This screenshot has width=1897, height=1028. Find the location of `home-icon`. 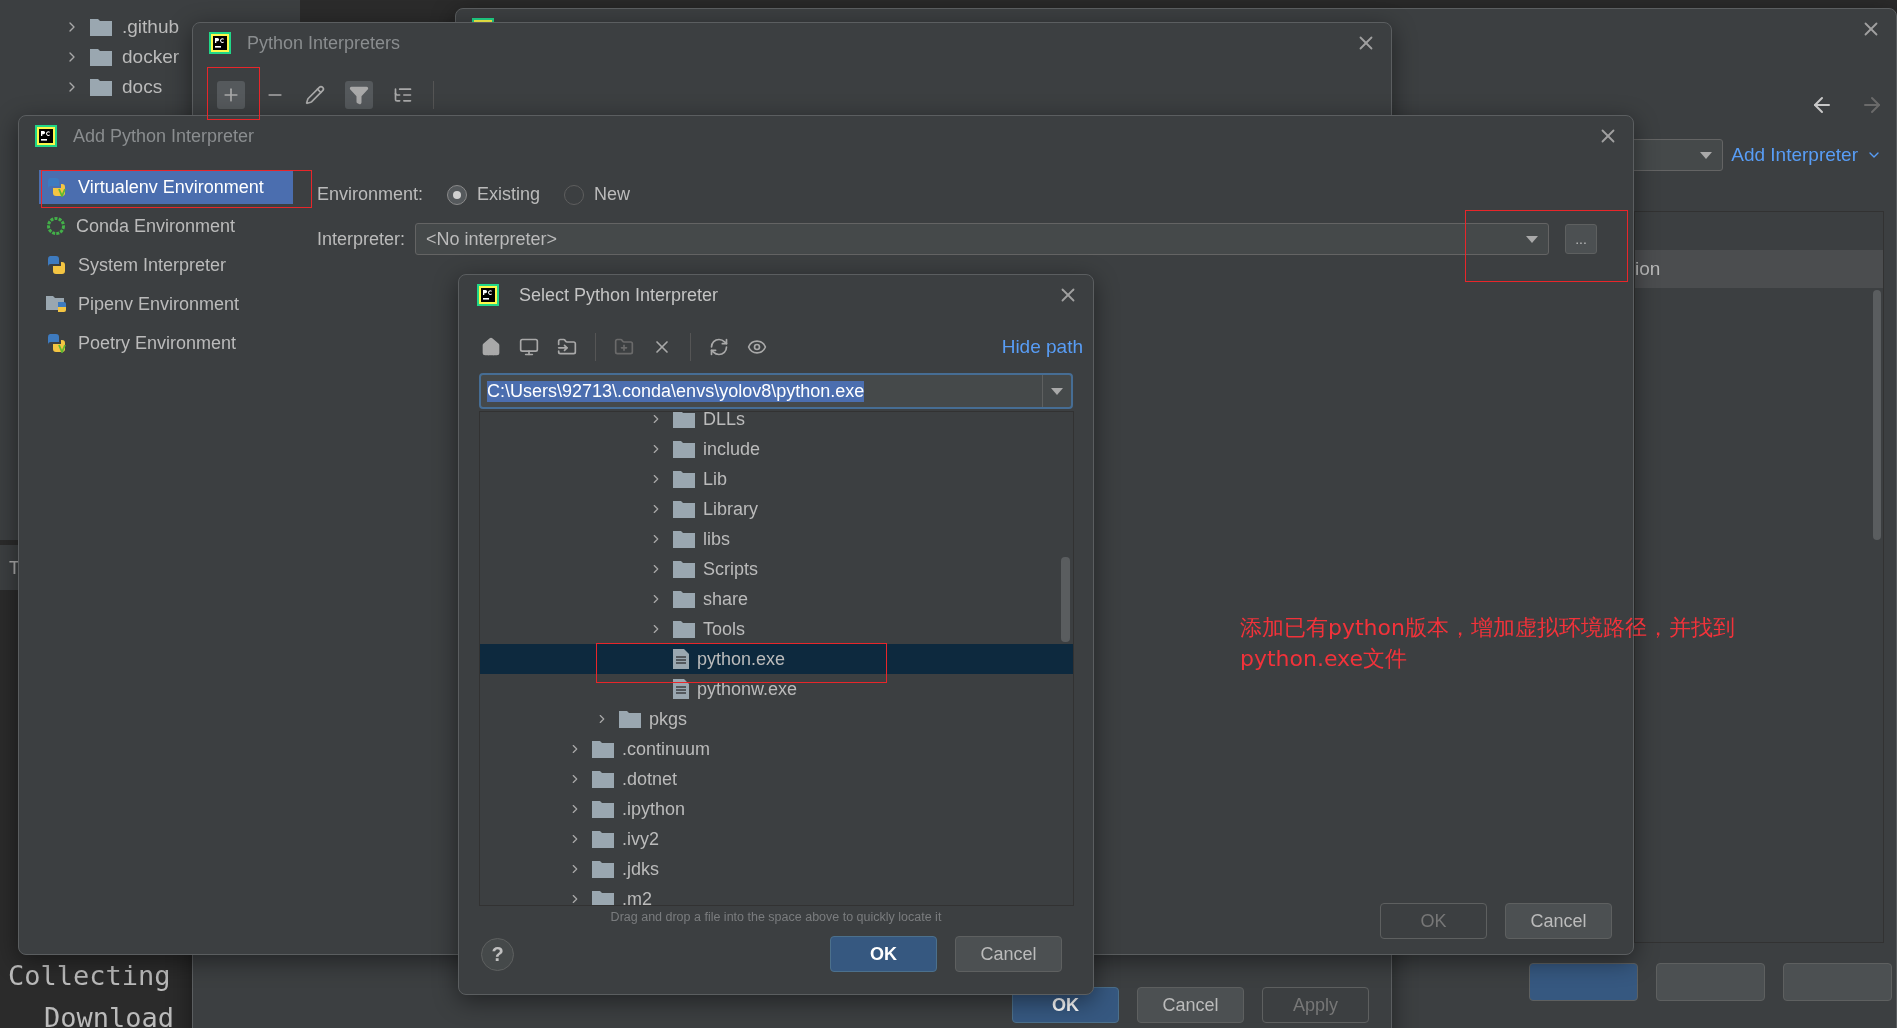

home-icon is located at coordinates (491, 347).